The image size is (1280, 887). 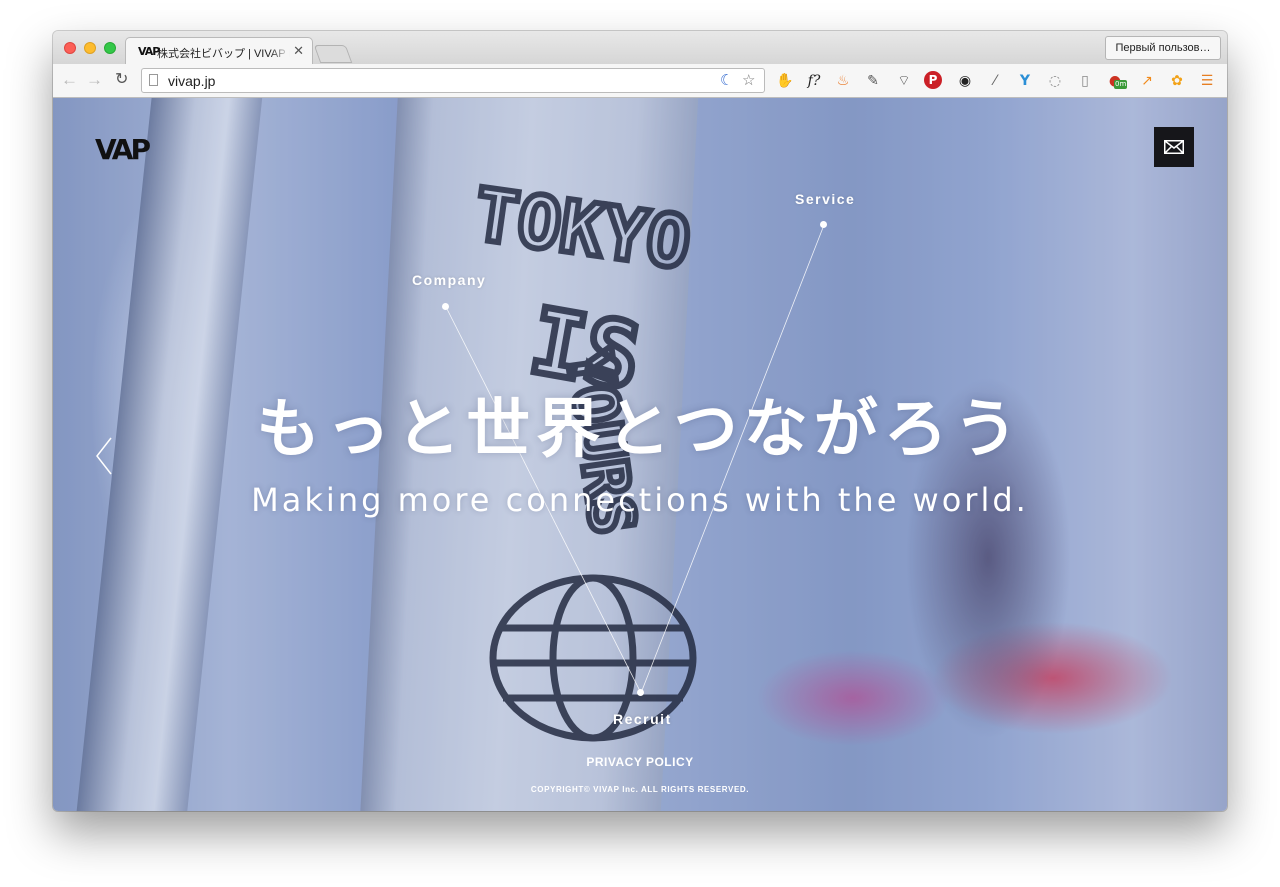 I want to click on chart-icon: ↗, so click(x=1147, y=81).